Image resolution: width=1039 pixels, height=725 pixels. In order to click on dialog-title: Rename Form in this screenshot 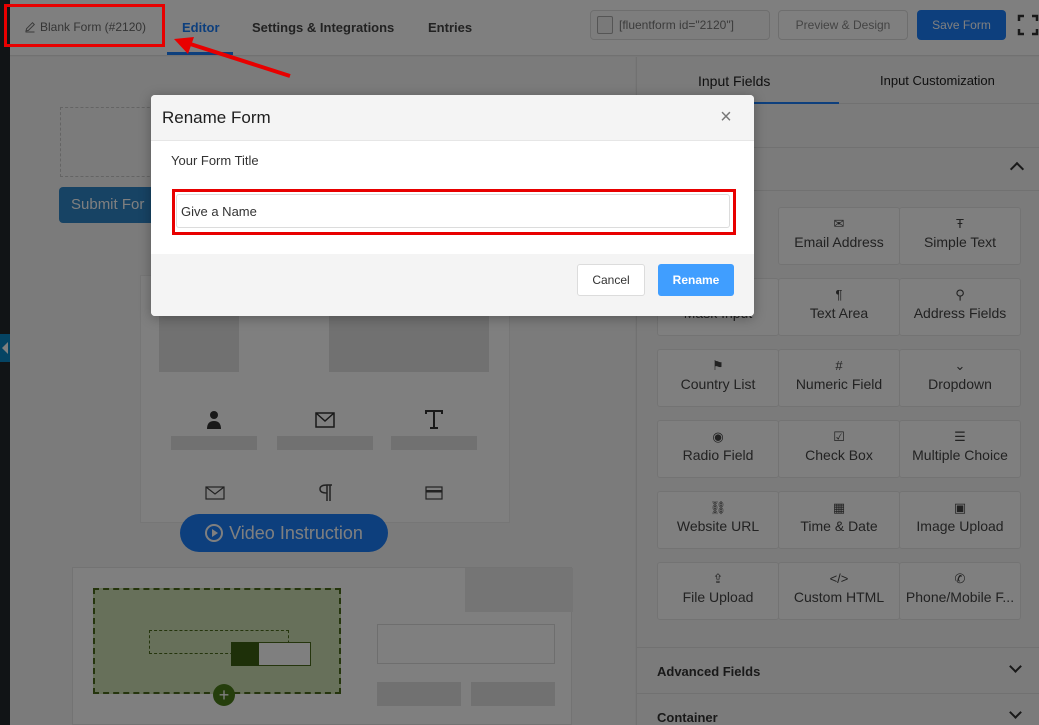, I will do `click(216, 117)`.